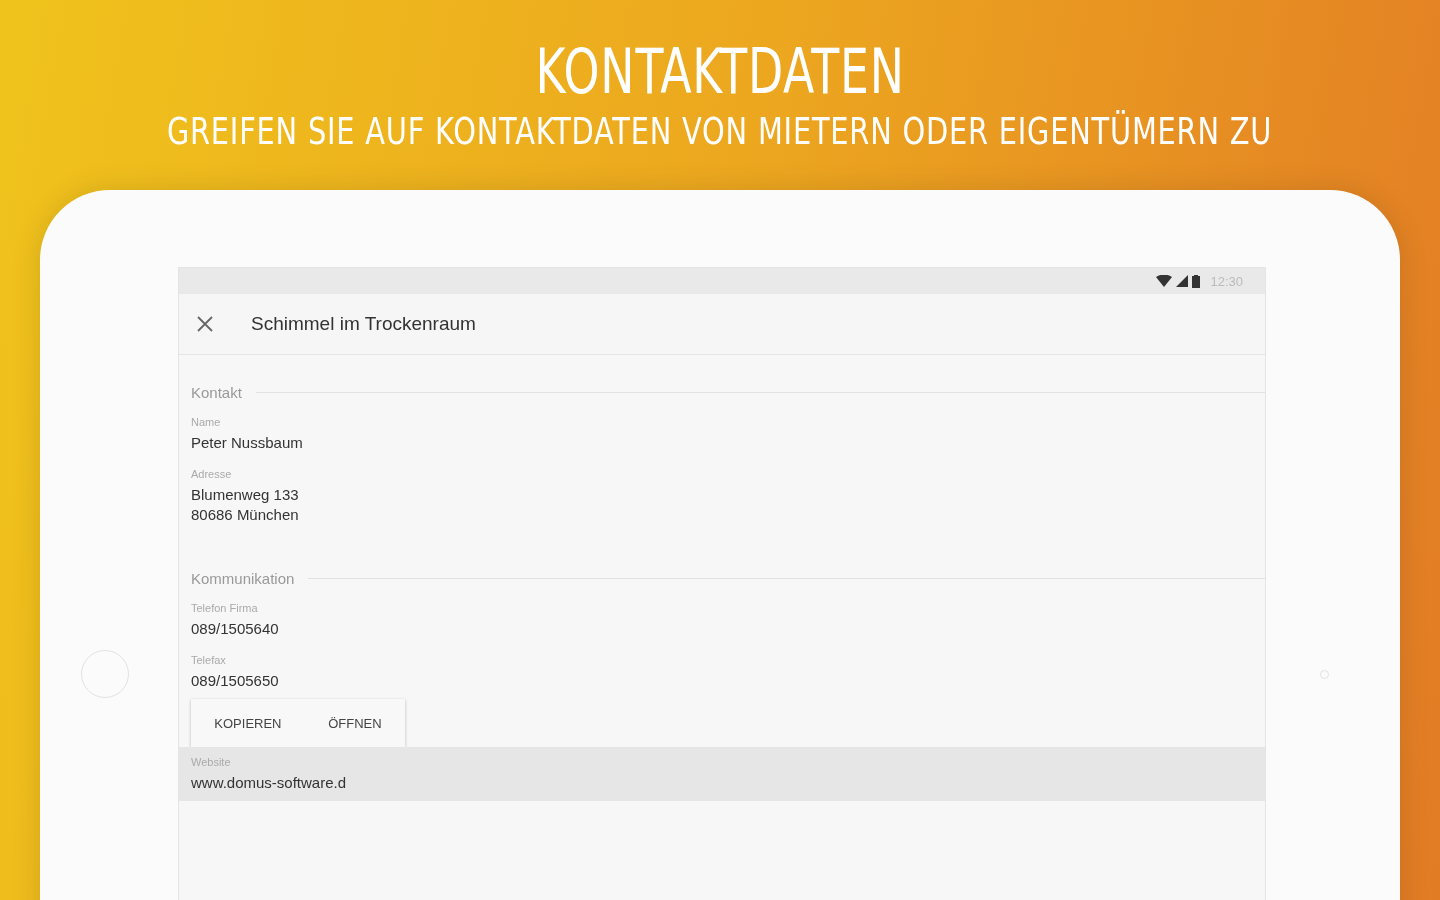 Image resolution: width=1440 pixels, height=900 pixels. What do you see at coordinates (720, 72) in the screenshot?
I see `banner-title: KONTAKTDATEN` at bounding box center [720, 72].